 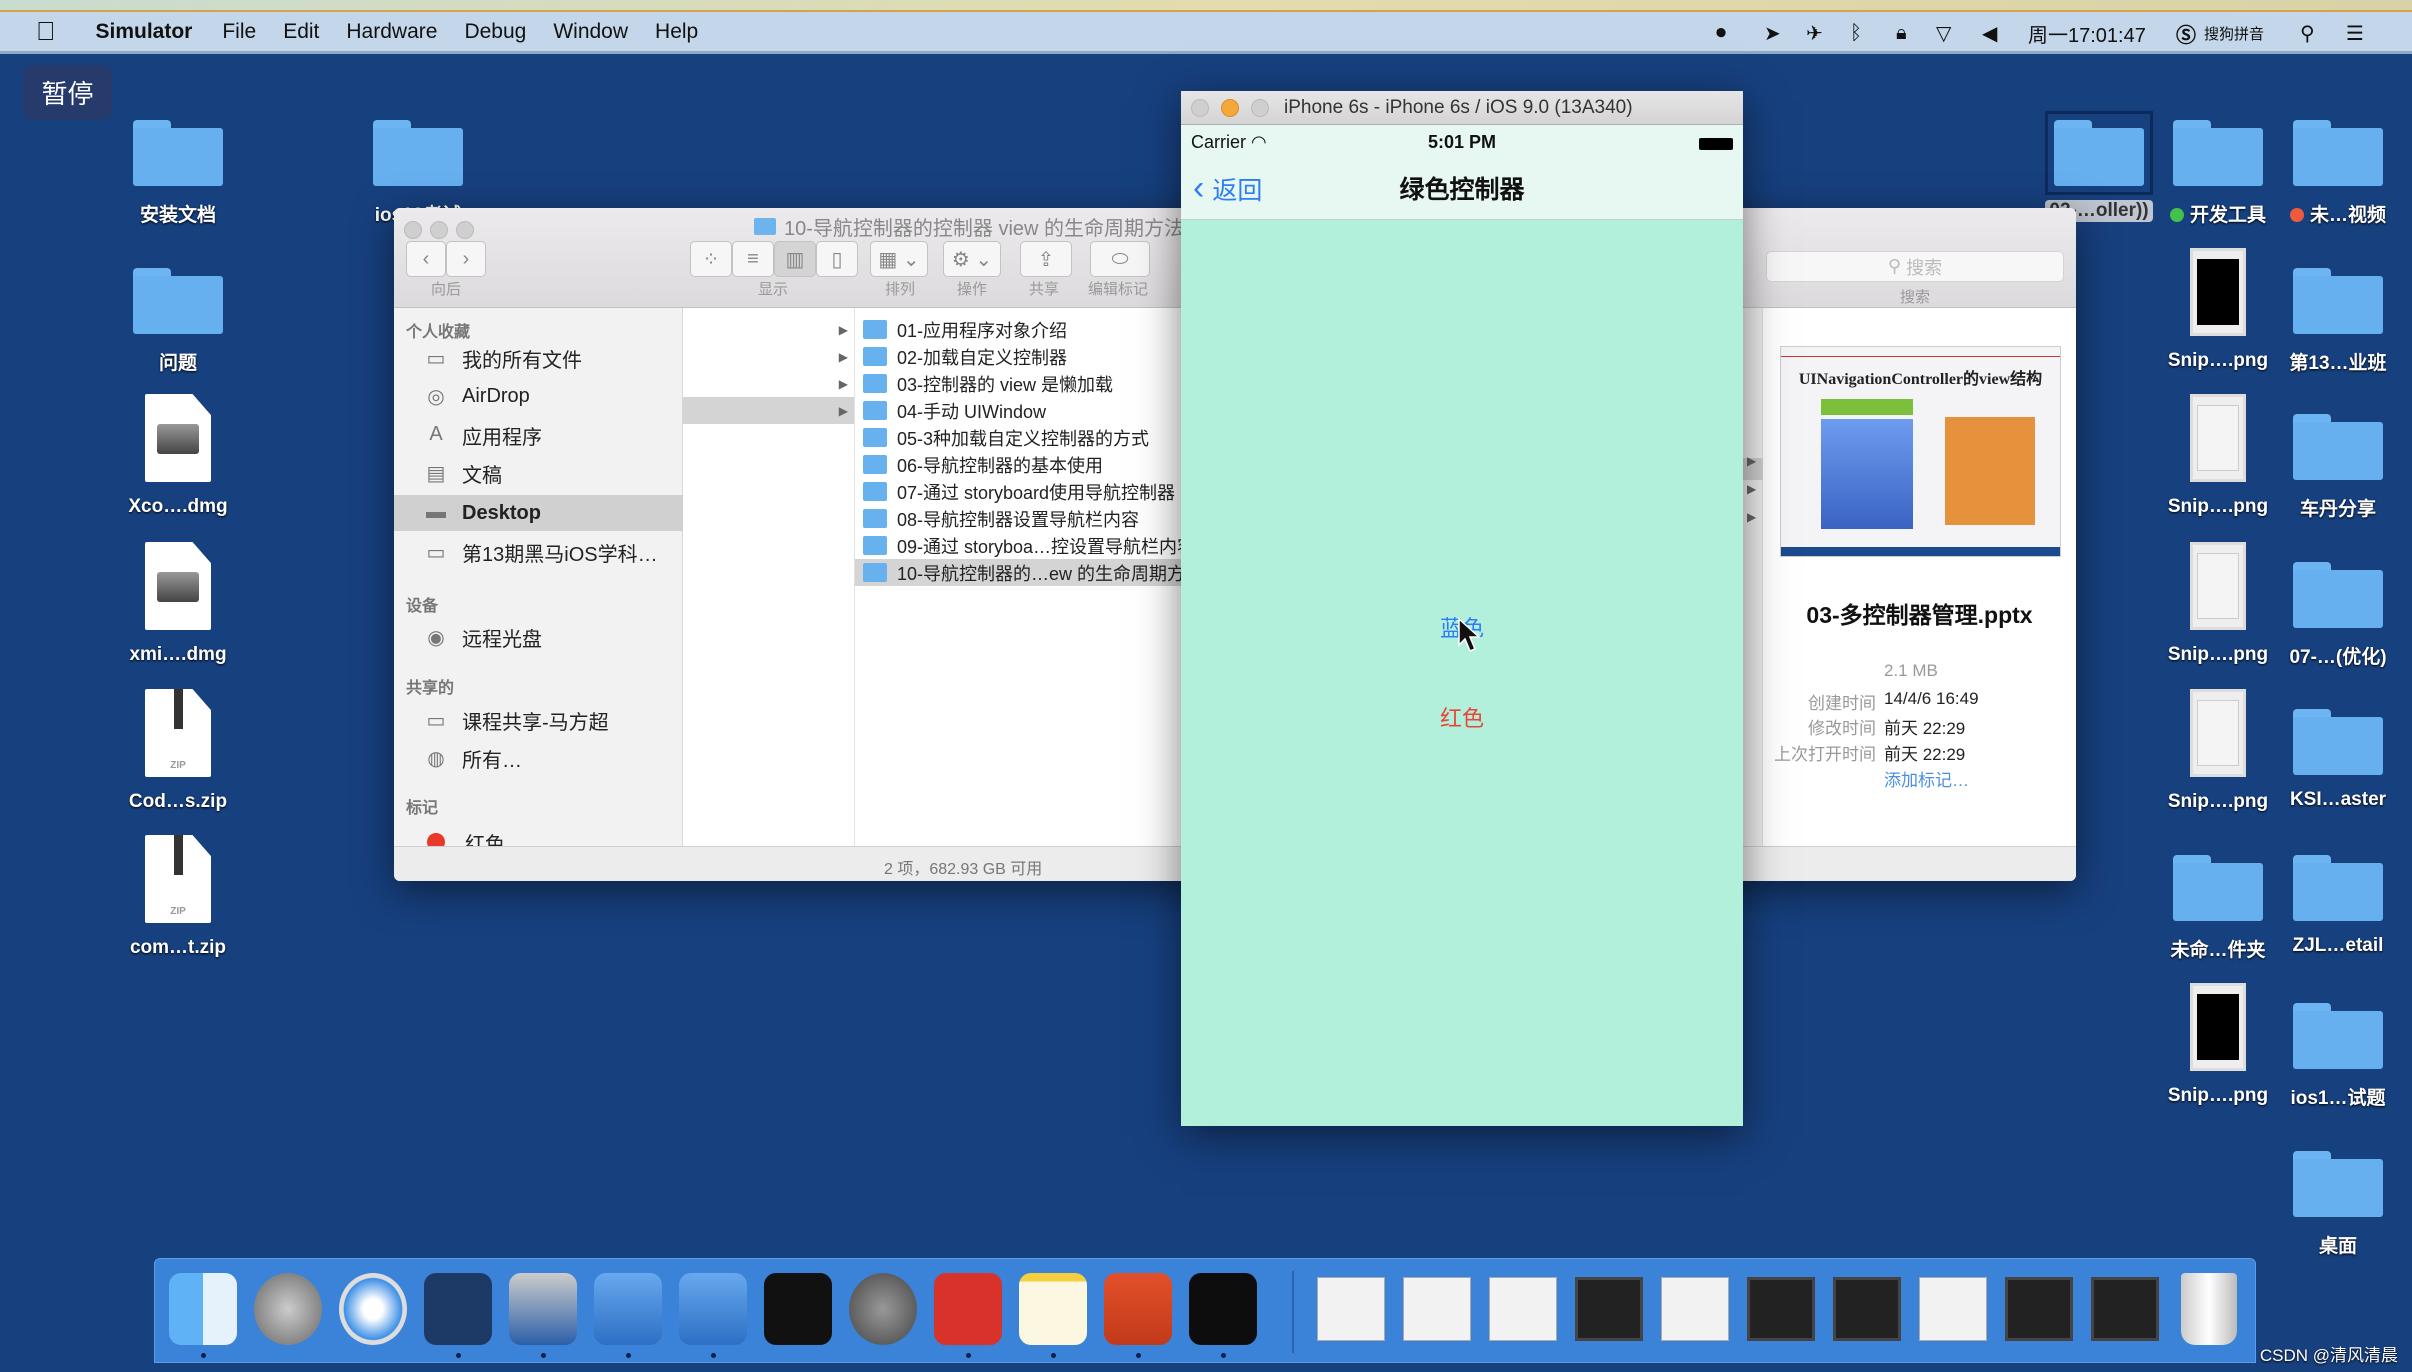 I want to click on volume-icon: ◀, so click(x=1989, y=33).